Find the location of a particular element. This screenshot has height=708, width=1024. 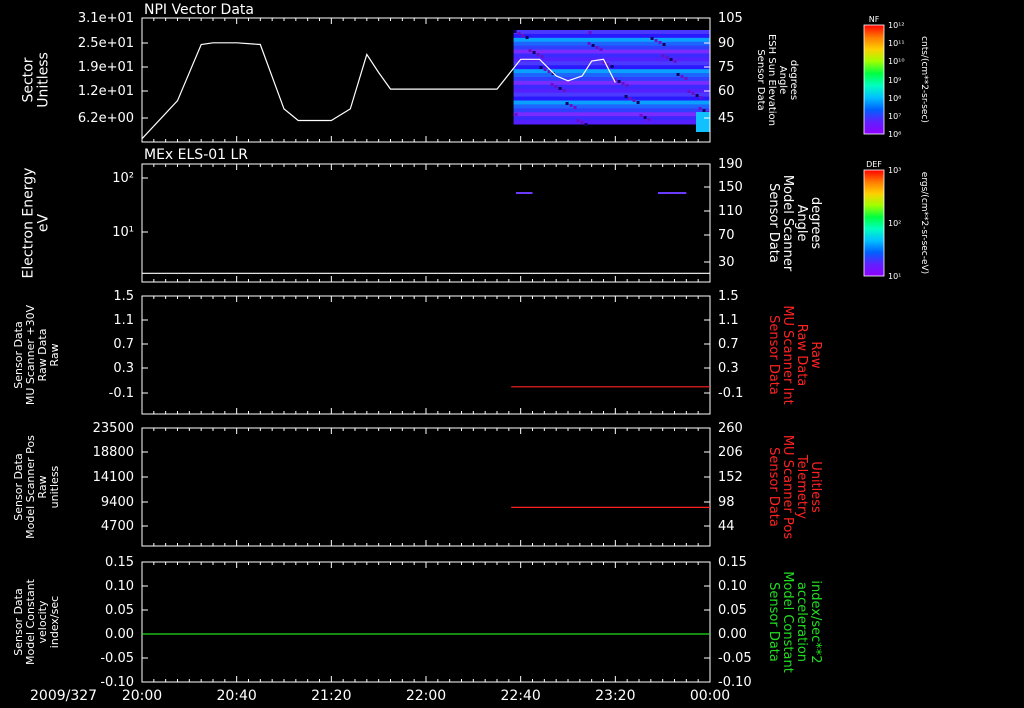

y-tick-label-left: 10² is located at coordinates (123, 178).